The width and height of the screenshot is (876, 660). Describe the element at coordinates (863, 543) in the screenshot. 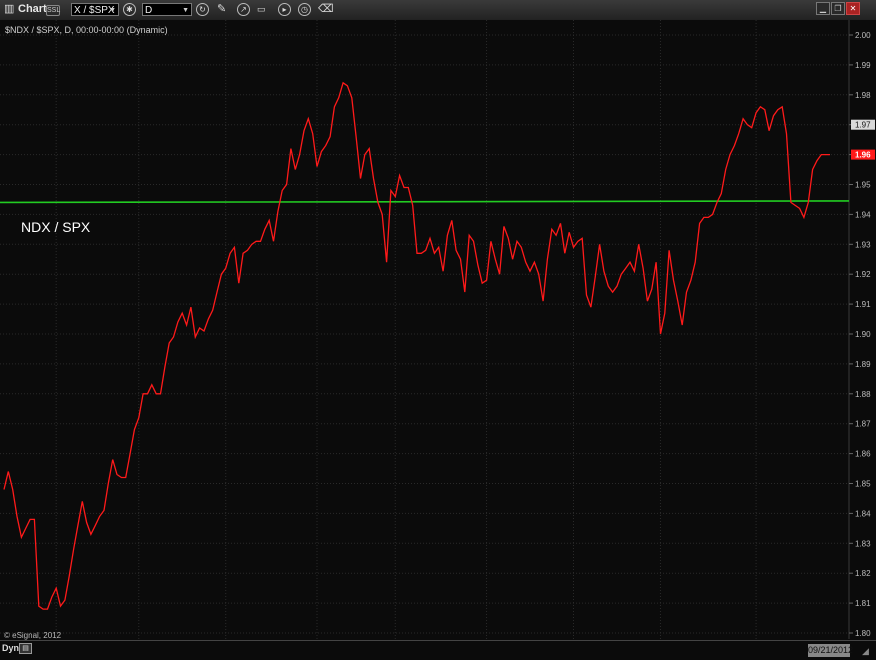

I see `y-tick-label: 1.83` at that location.